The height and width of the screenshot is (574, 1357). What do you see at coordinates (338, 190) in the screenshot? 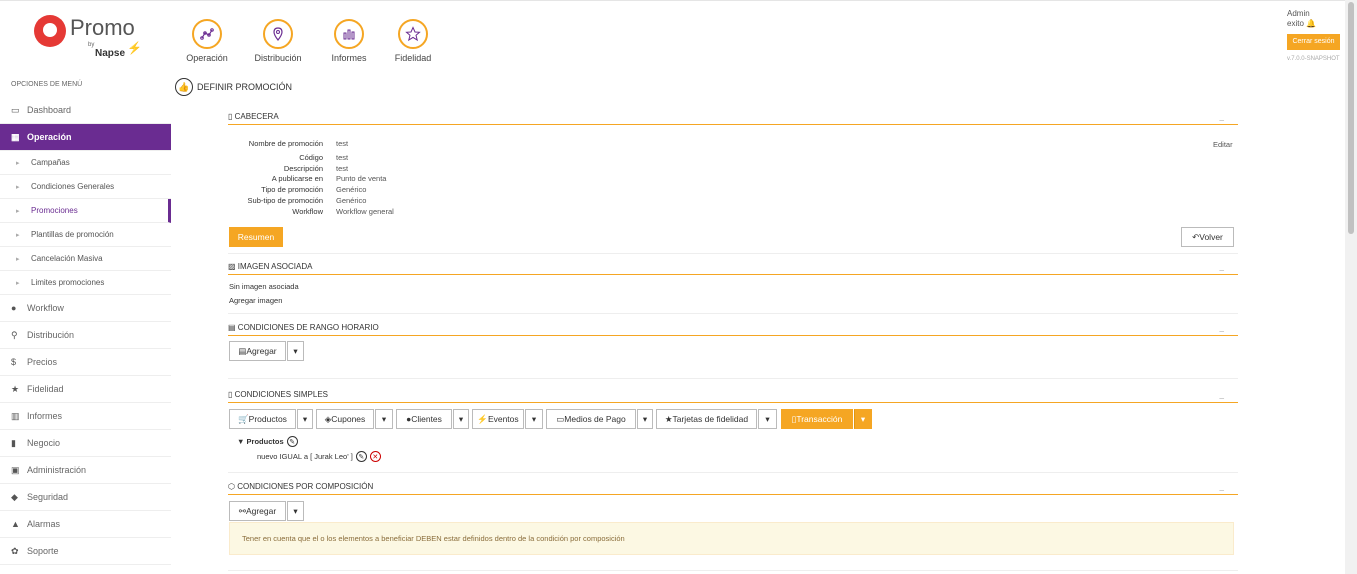
I see `field-row: Tipo de promoción Genérico` at bounding box center [338, 190].